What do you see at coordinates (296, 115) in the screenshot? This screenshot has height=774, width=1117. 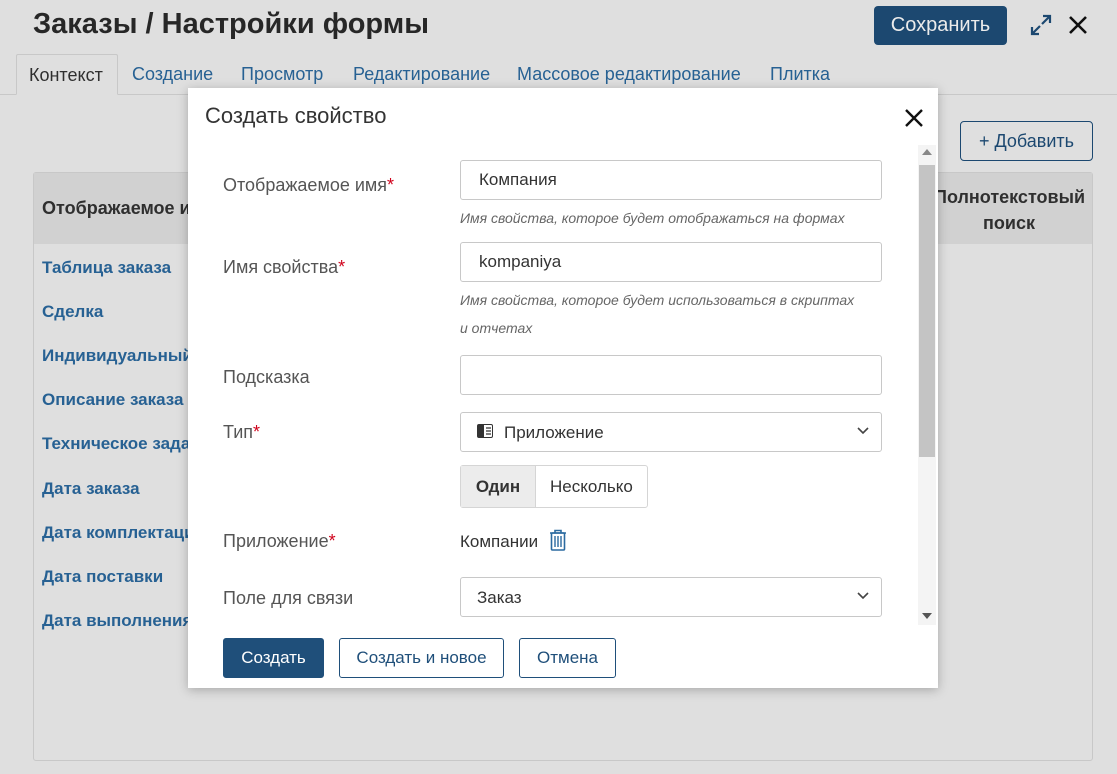 I see `dialog-title: Создать свойство` at bounding box center [296, 115].